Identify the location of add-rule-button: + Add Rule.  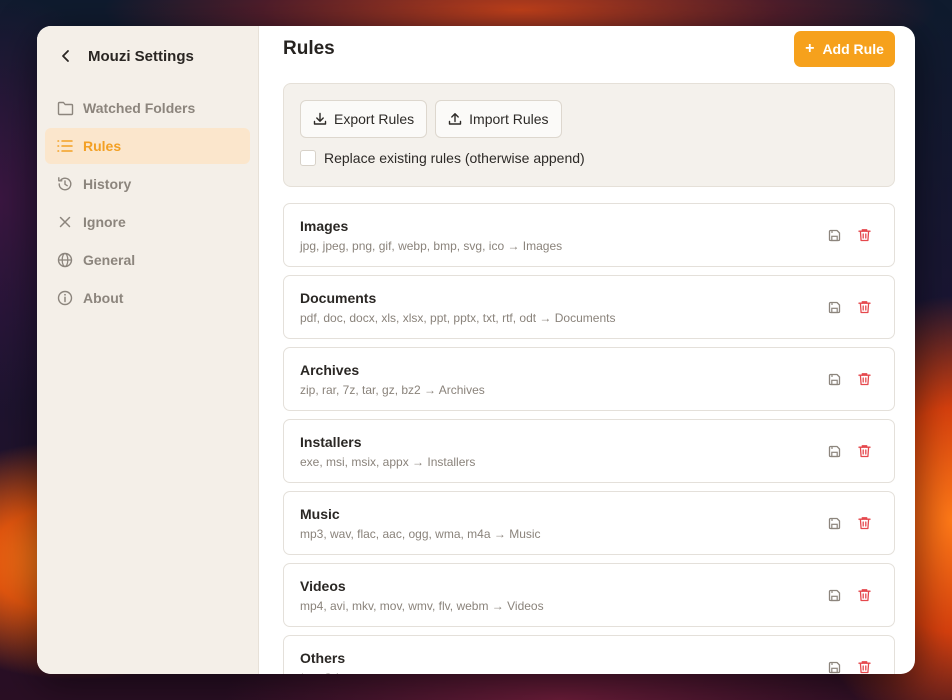
(844, 49).